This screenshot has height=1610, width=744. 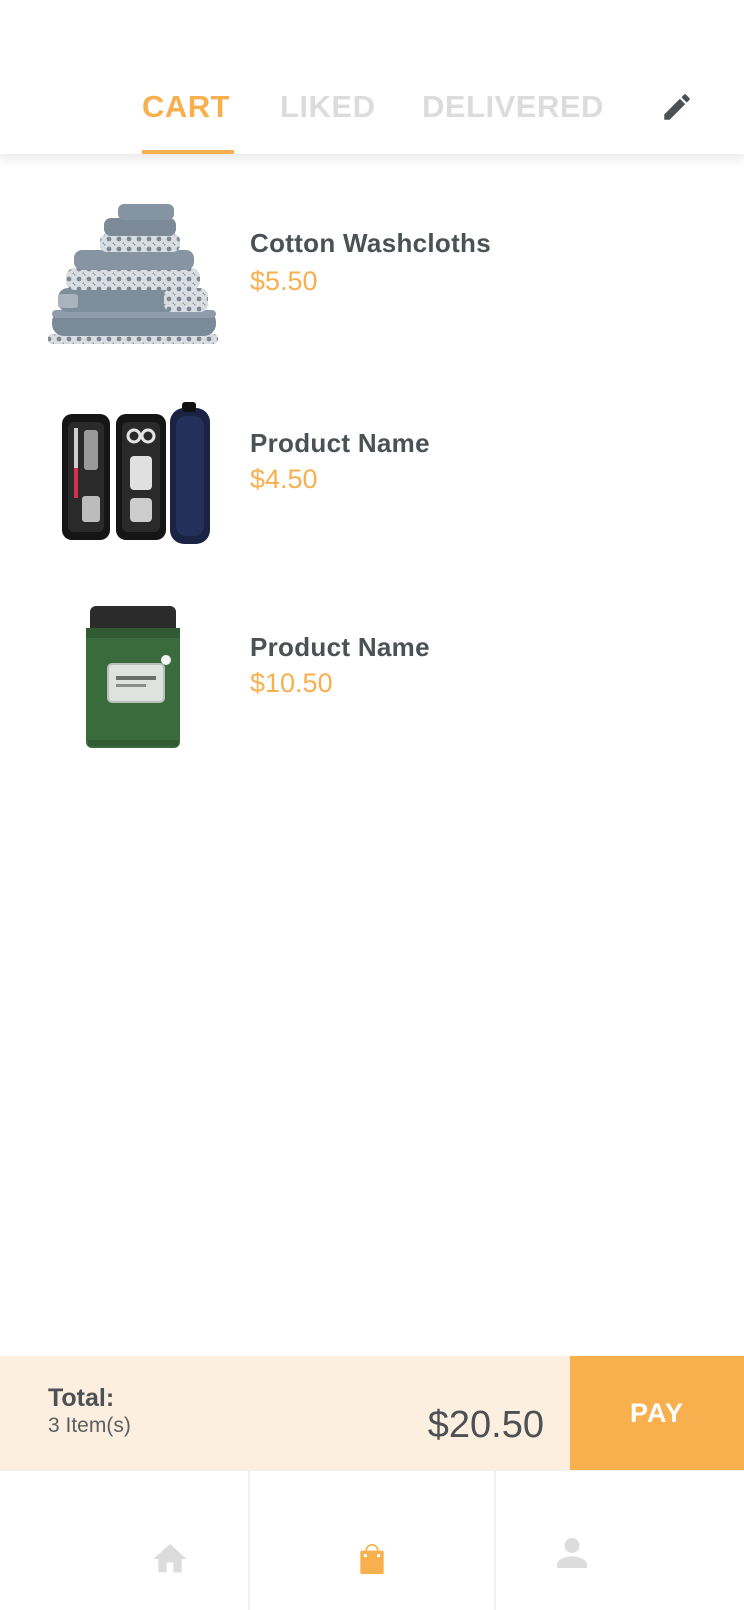 What do you see at coordinates (89, 1425) in the screenshot?
I see `item-count: 3 Item(s)` at bounding box center [89, 1425].